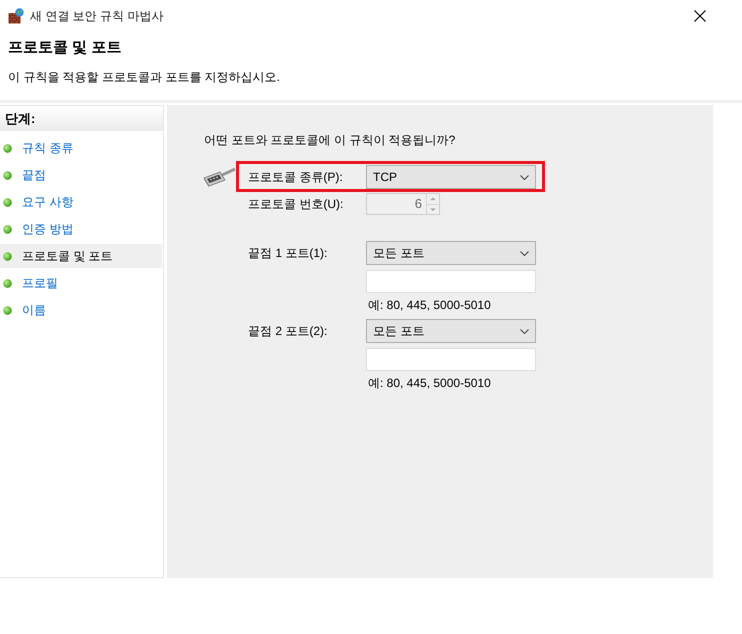 The width and height of the screenshot is (742, 634). Describe the element at coordinates (81, 256) in the screenshot. I see `step-item: 프로토콜 및 포트` at that location.